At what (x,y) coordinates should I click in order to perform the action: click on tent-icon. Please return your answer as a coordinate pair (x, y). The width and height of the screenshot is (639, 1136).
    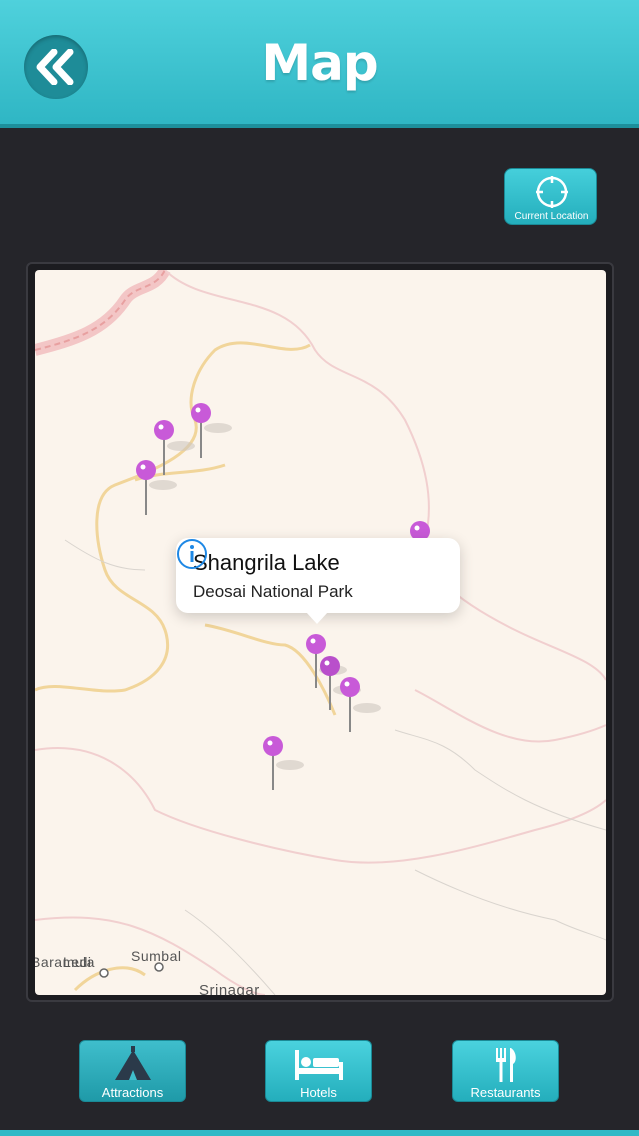
    Looking at the image, I should click on (132, 1063).